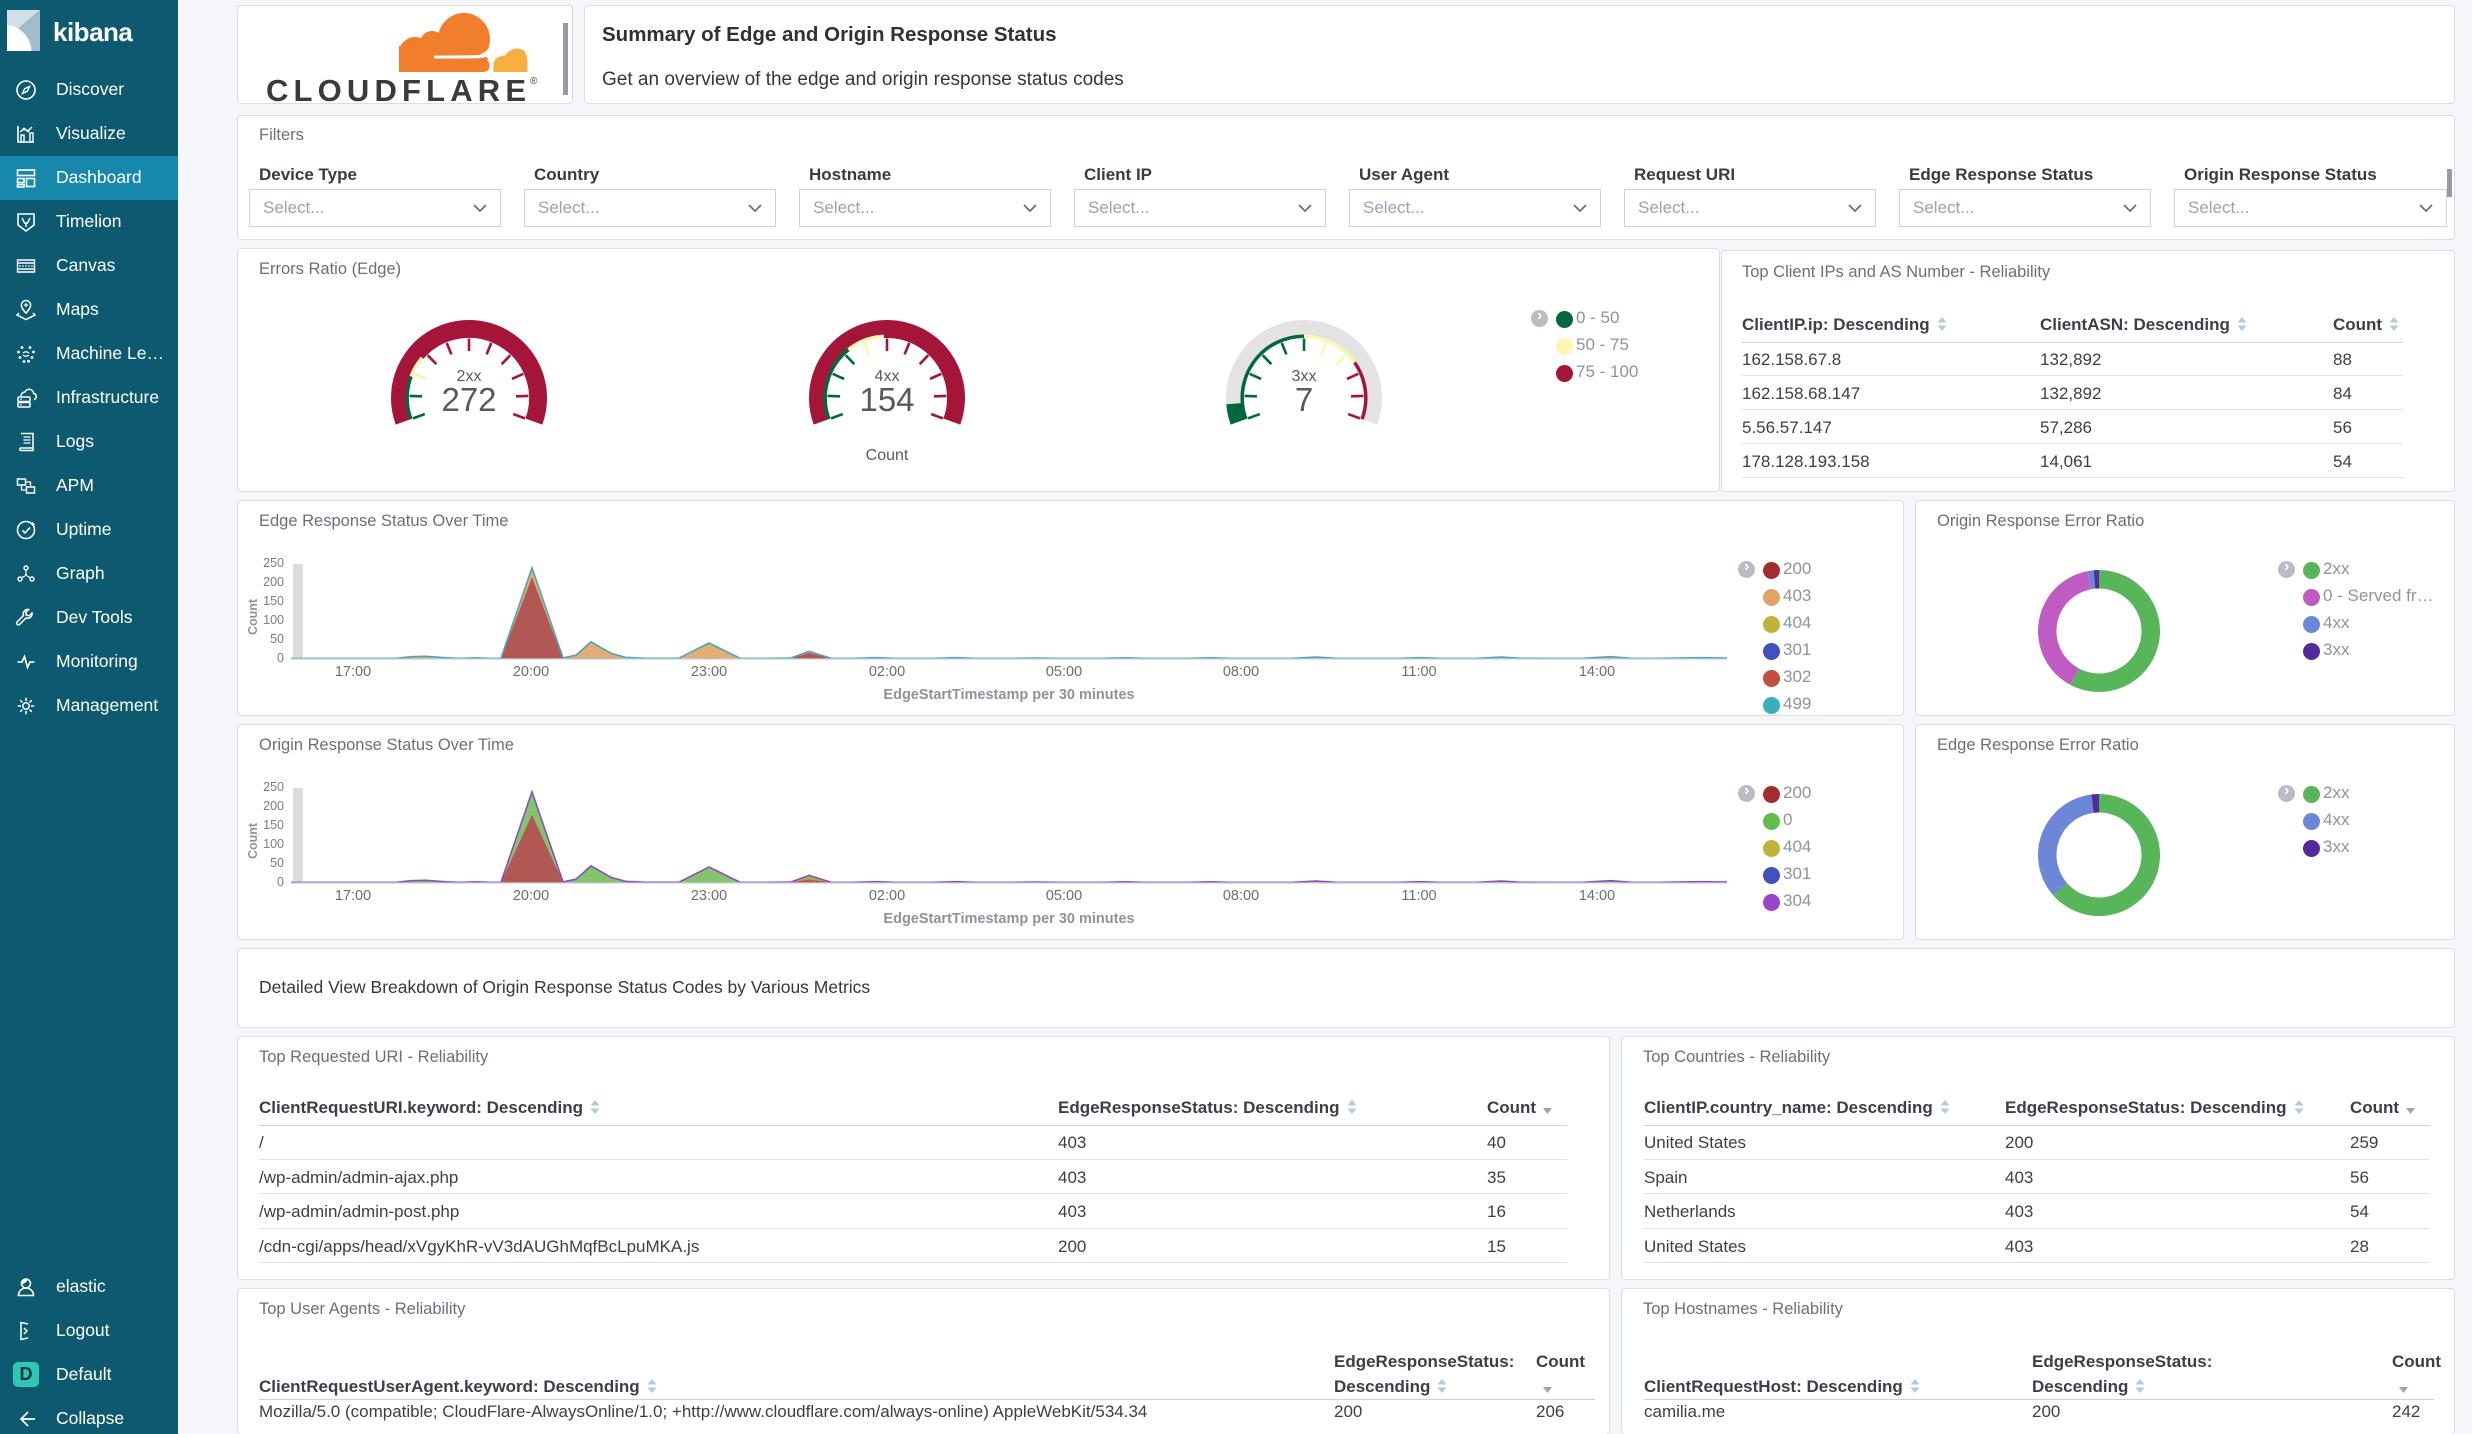 Image resolution: width=2472 pixels, height=1434 pixels. I want to click on svg-text: 272, so click(468, 399).